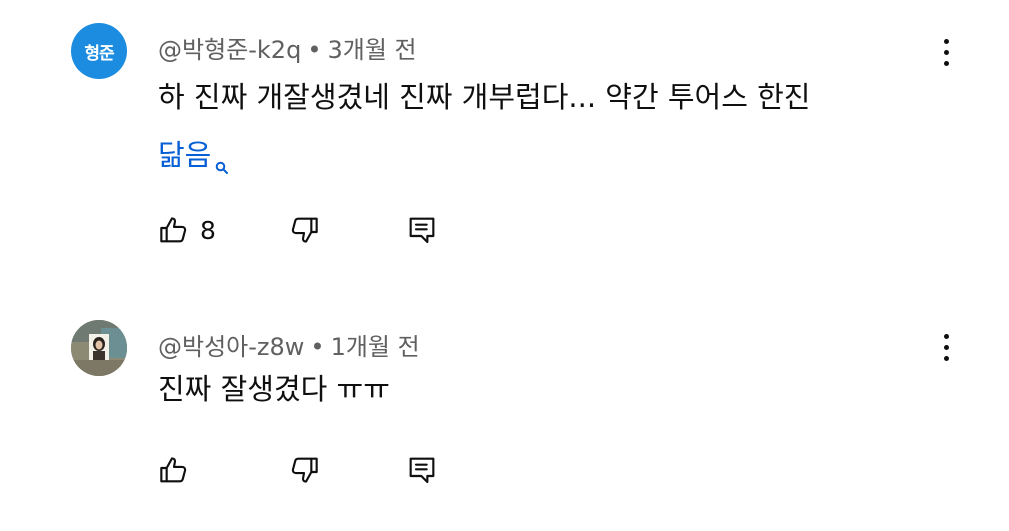  Describe the element at coordinates (185, 155) in the screenshot. I see `search-link-label: 닮음` at that location.